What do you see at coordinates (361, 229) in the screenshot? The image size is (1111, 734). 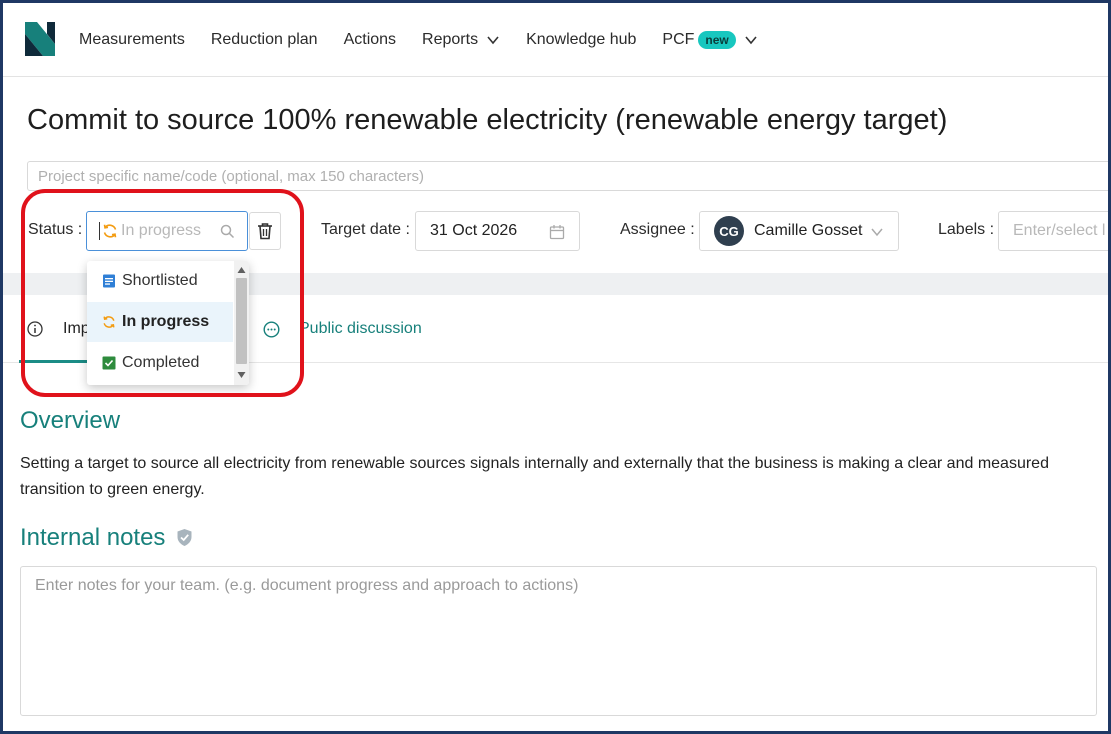 I see `target-date-label-text: Target date` at bounding box center [361, 229].